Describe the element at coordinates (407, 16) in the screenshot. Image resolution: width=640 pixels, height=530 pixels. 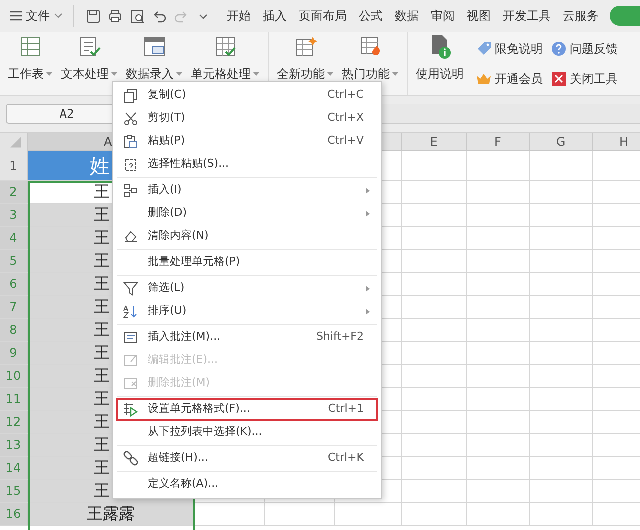
I see `ribbon-tab: 数据` at that location.